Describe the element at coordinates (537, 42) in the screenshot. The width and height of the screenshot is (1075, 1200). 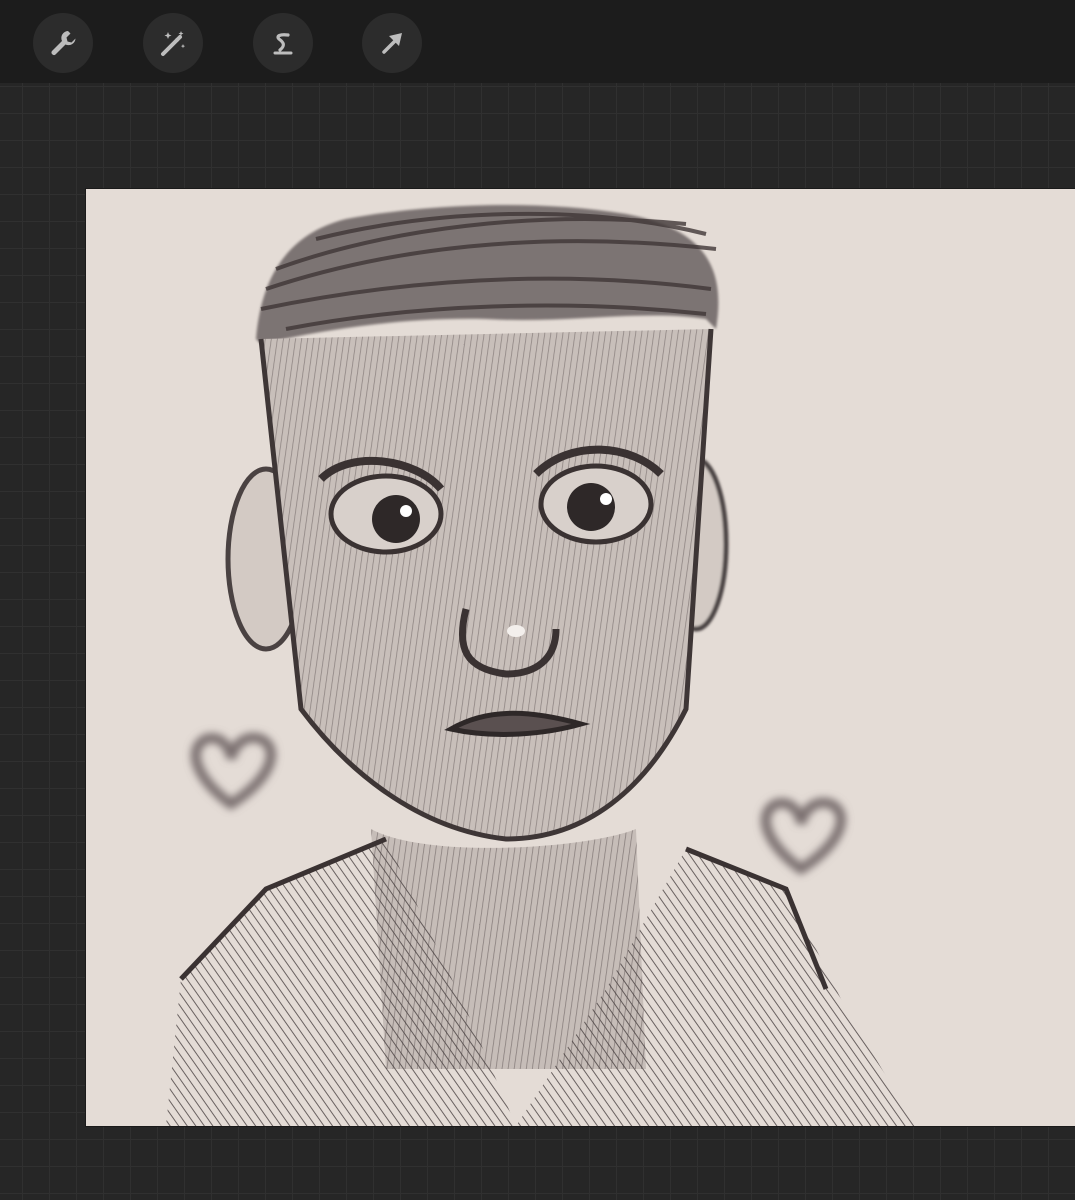
I see `top-toolbar` at that location.